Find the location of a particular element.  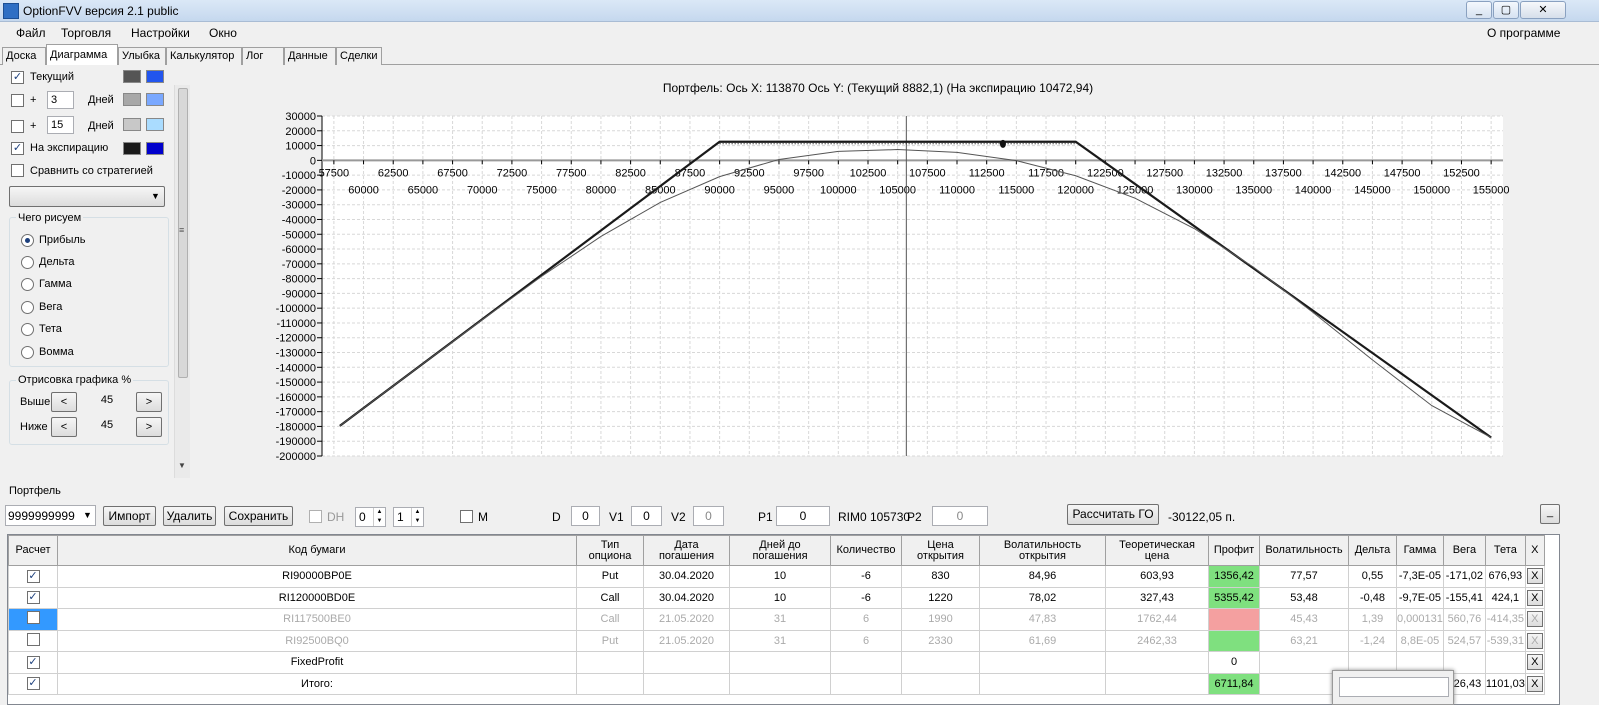

import-button: Импорт is located at coordinates (129, 516).